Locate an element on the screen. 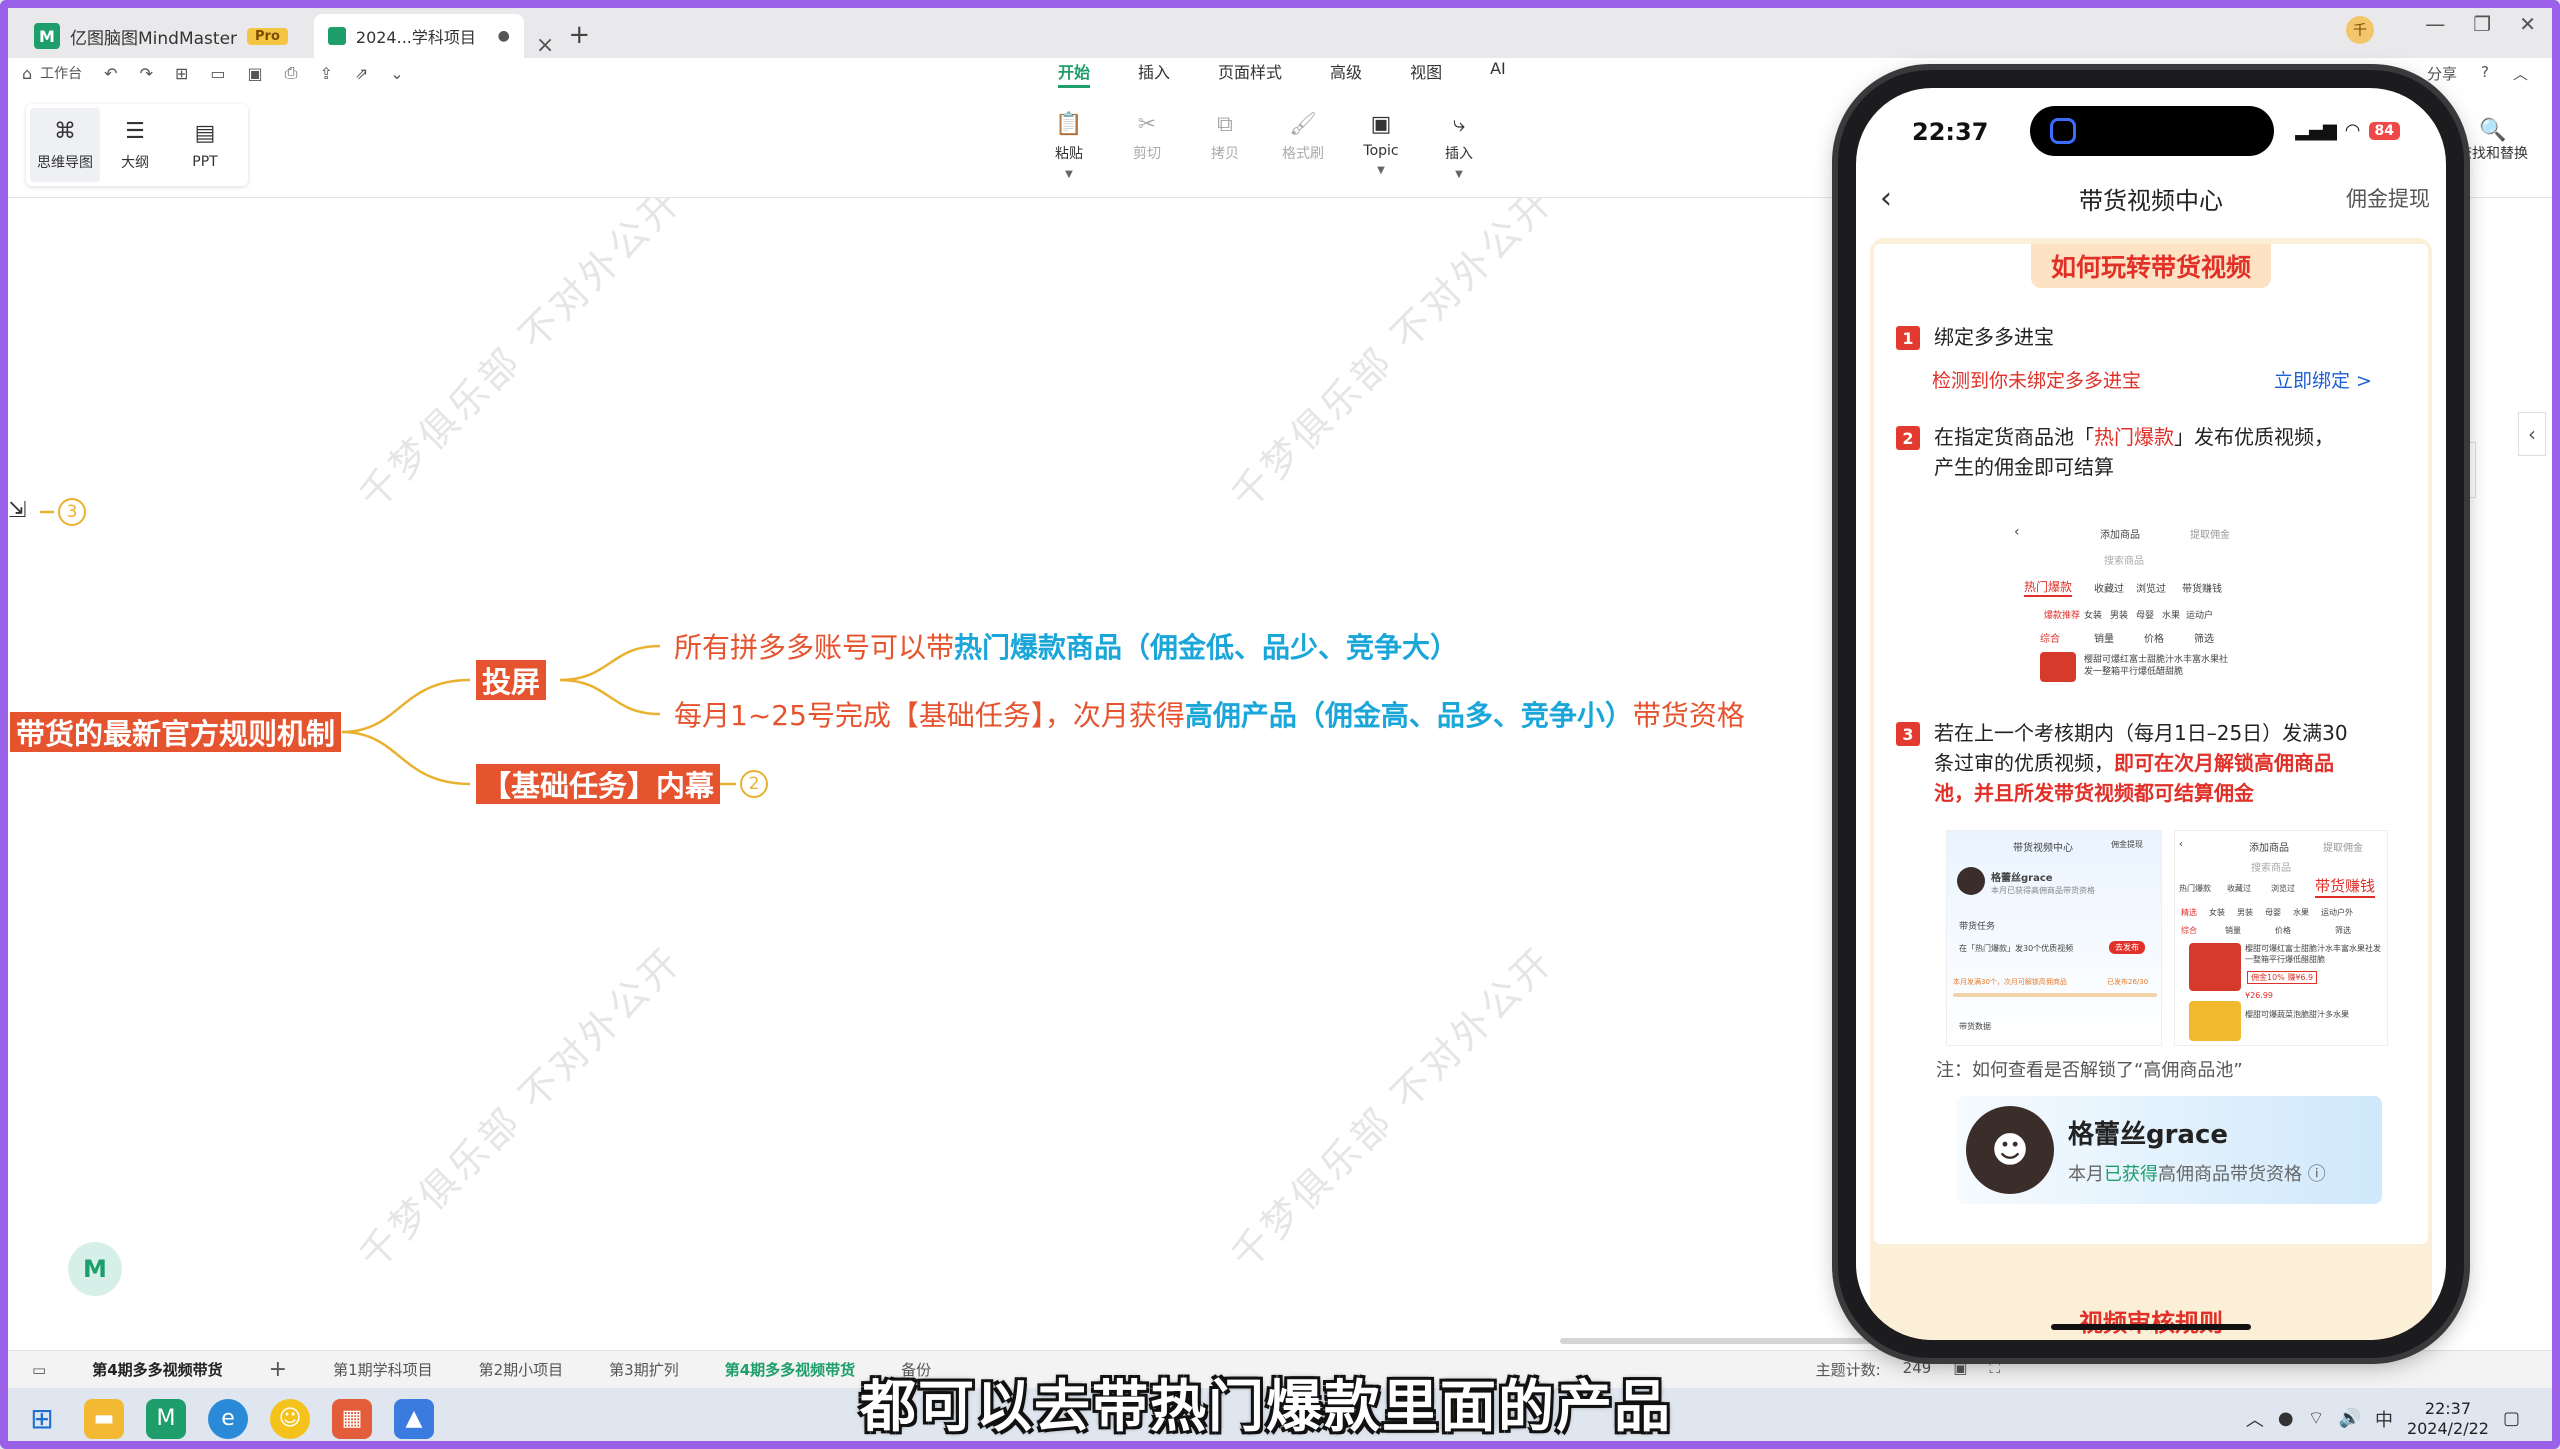 Image resolution: width=2560 pixels, height=1449 pixels. ime-indicator: 中 is located at coordinates (2384, 1419).